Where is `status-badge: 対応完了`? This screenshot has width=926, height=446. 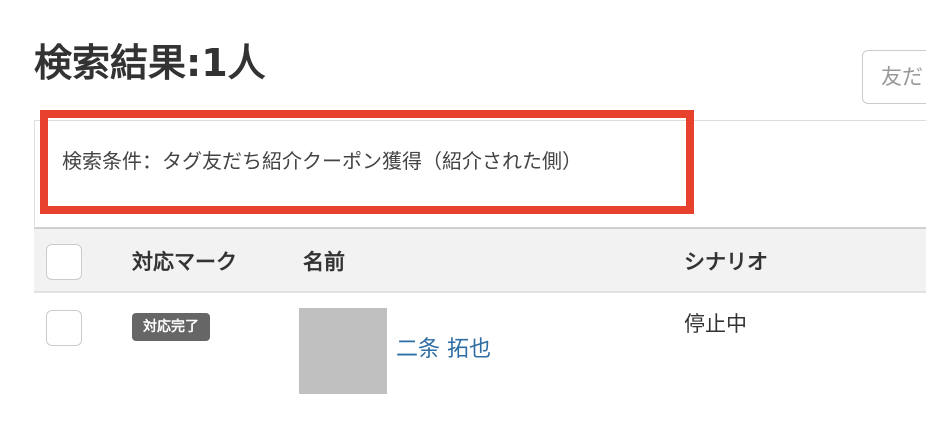
status-badge: 対応完了 is located at coordinates (171, 327).